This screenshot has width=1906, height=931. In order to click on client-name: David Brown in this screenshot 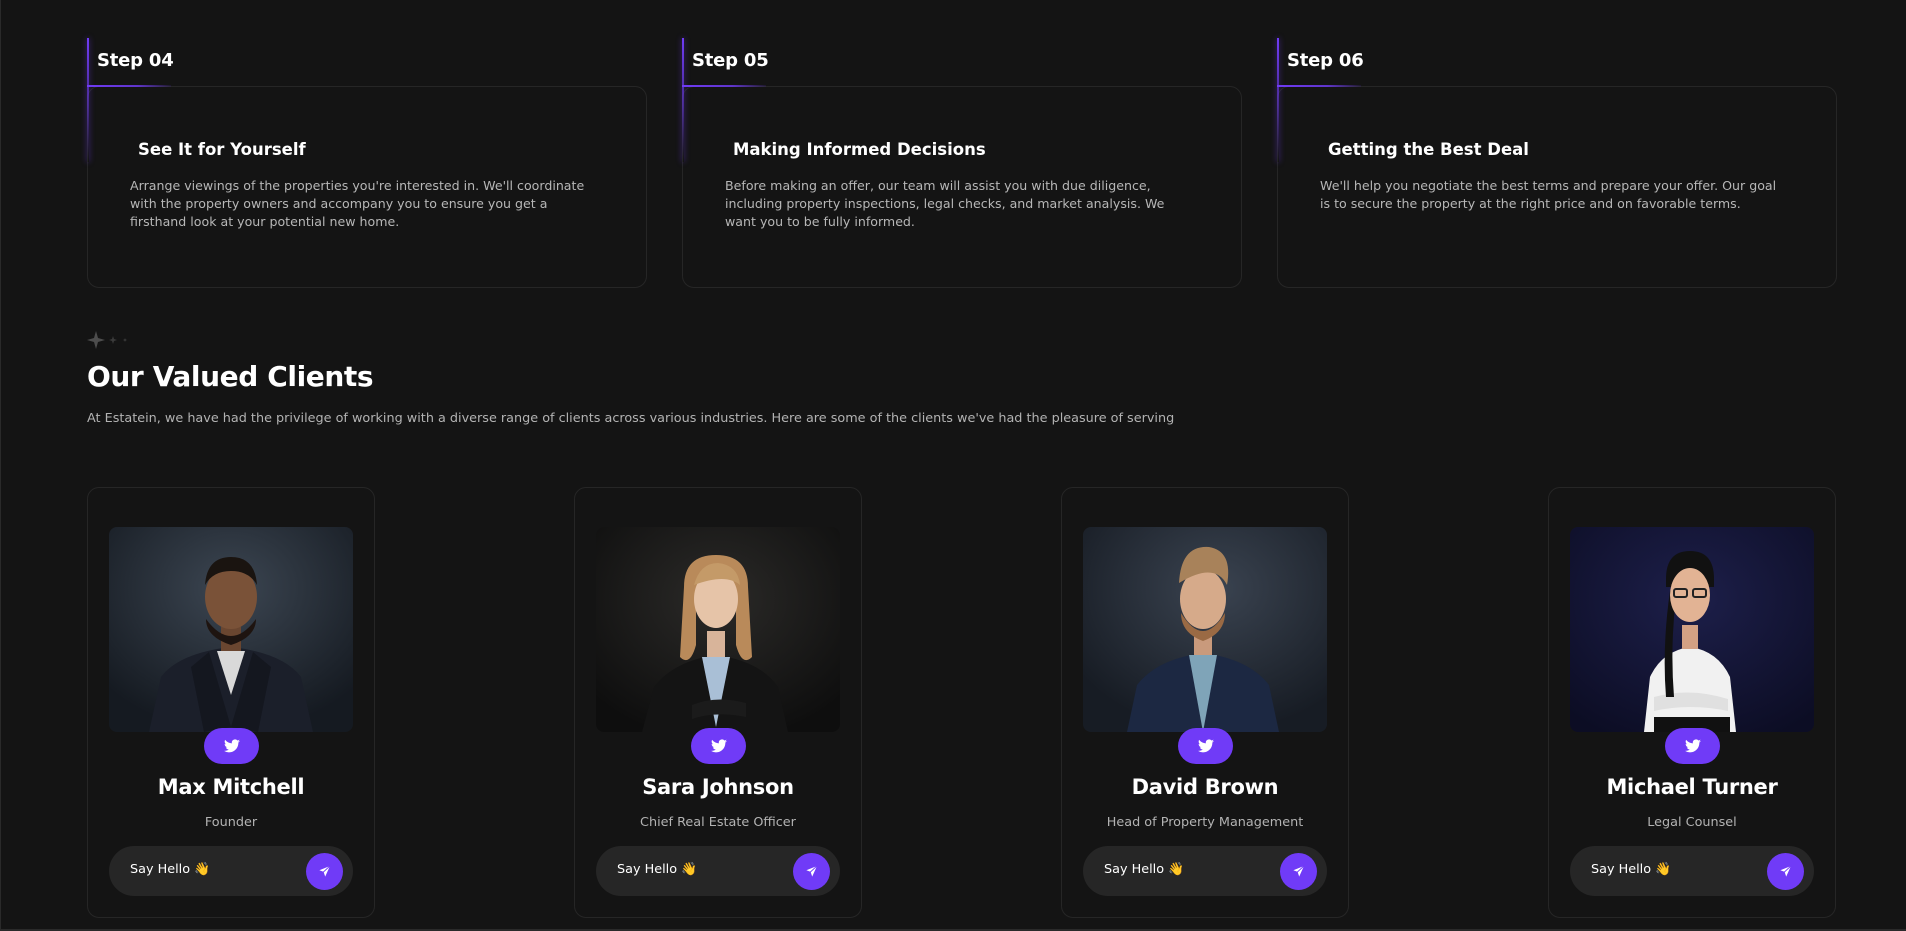, I will do `click(1205, 787)`.